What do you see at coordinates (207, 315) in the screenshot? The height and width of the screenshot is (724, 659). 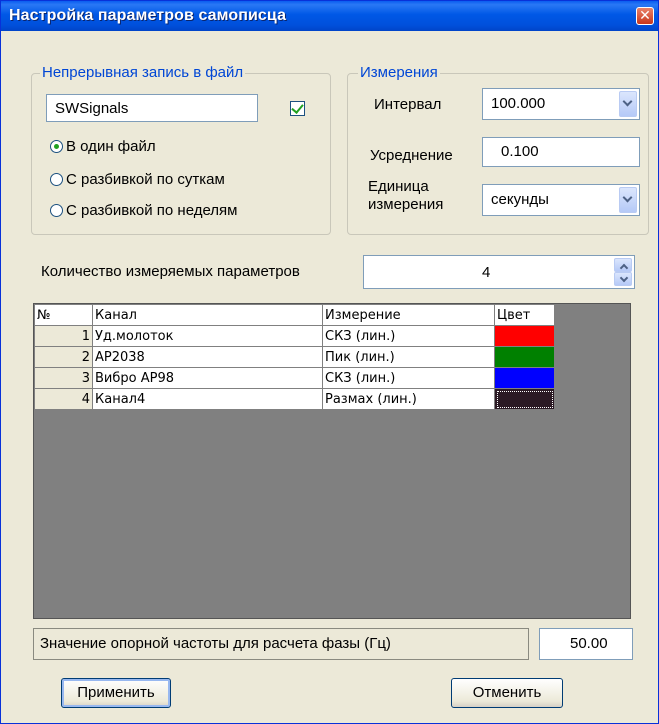 I see `column-header-channel: Канал` at bounding box center [207, 315].